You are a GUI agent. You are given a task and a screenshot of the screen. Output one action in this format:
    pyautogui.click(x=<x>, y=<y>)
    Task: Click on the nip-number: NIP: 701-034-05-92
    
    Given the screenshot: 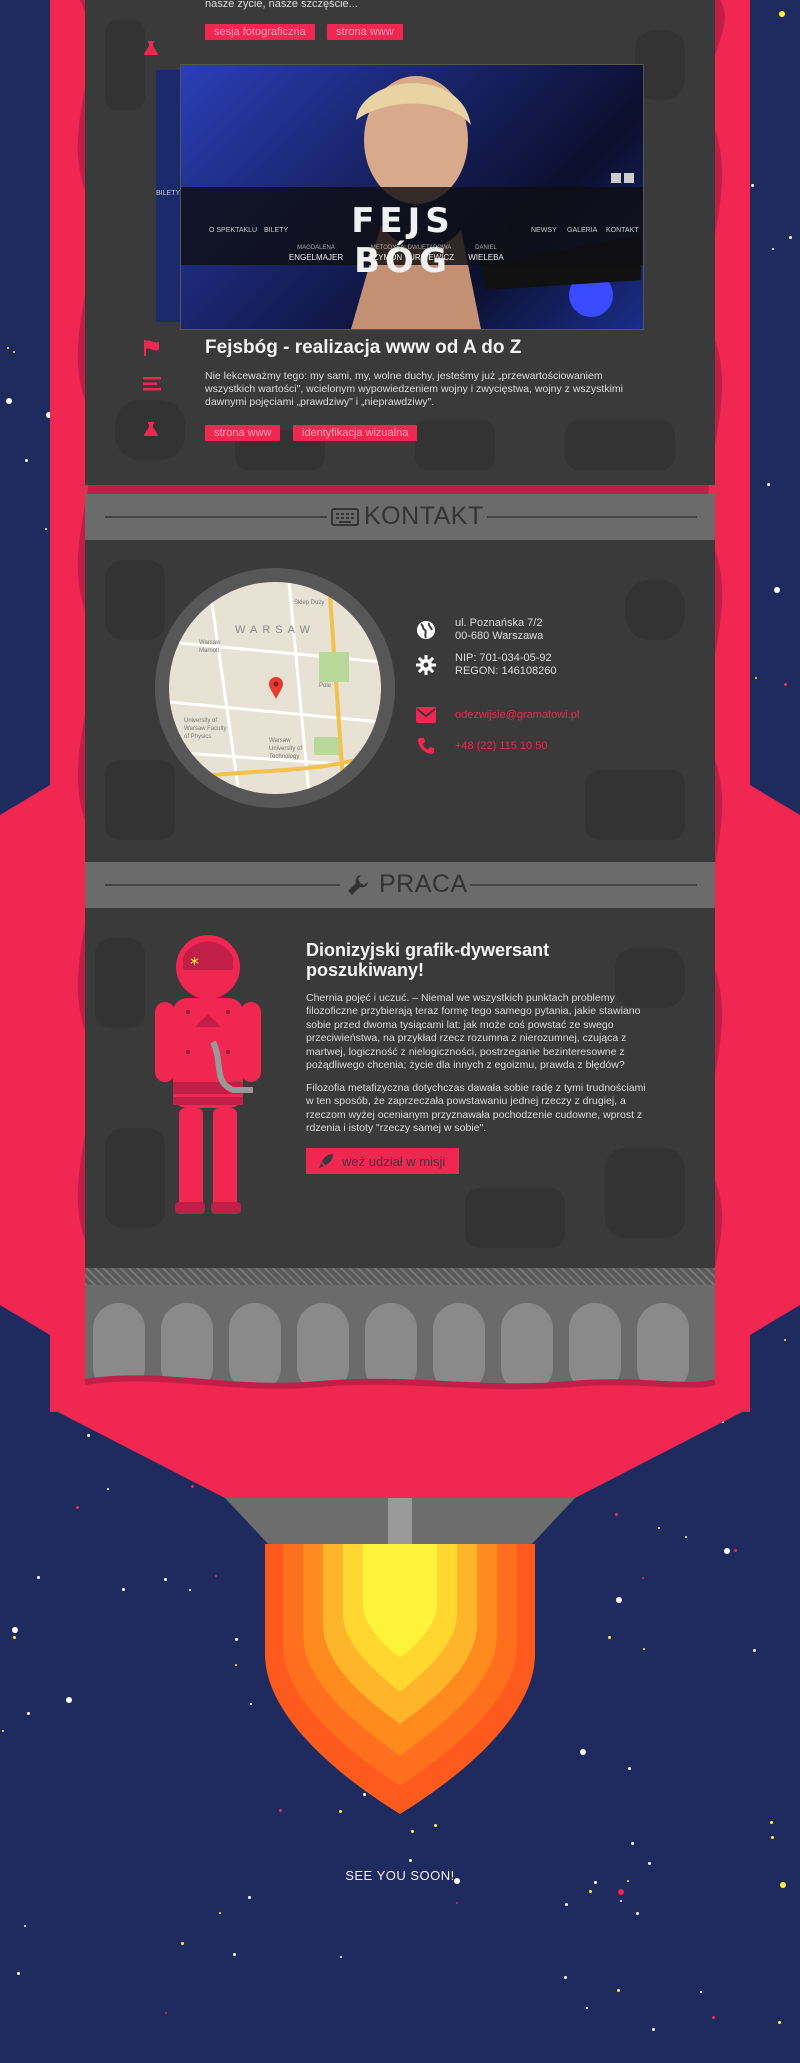 What is the action you would take?
    pyautogui.click(x=503, y=658)
    